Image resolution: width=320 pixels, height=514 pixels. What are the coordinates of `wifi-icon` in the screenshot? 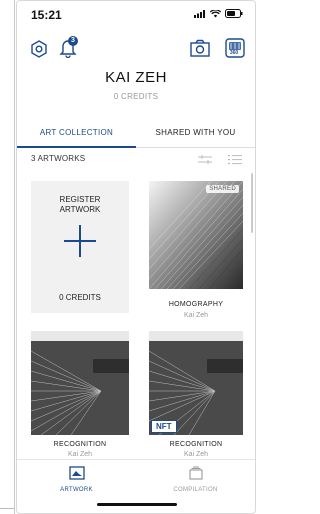 It's located at (215, 13).